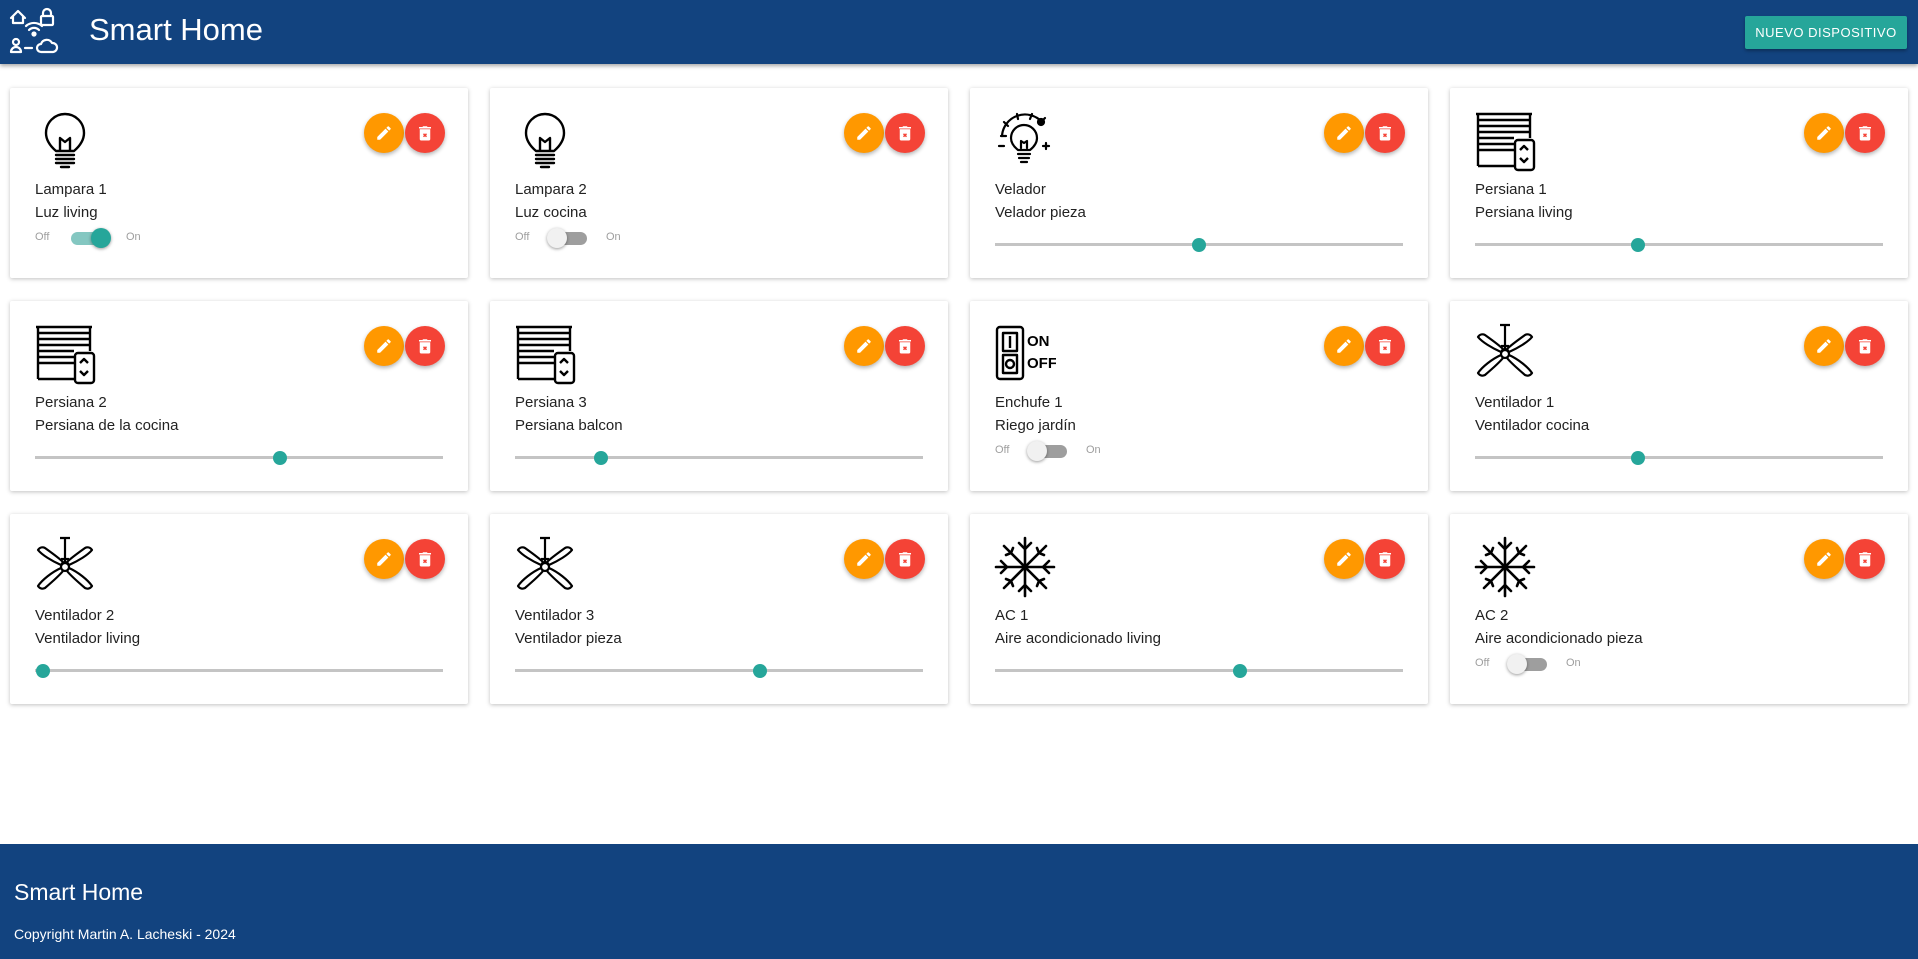 The image size is (1918, 959). Describe the element at coordinates (545, 141) in the screenshot. I see `lightbulb-icon` at that location.